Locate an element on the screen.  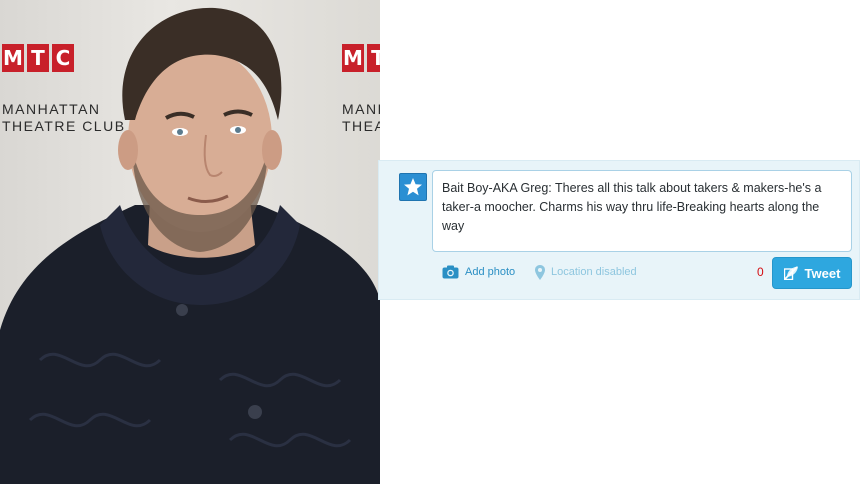
location-pin-icon is located at coordinates (540, 272).